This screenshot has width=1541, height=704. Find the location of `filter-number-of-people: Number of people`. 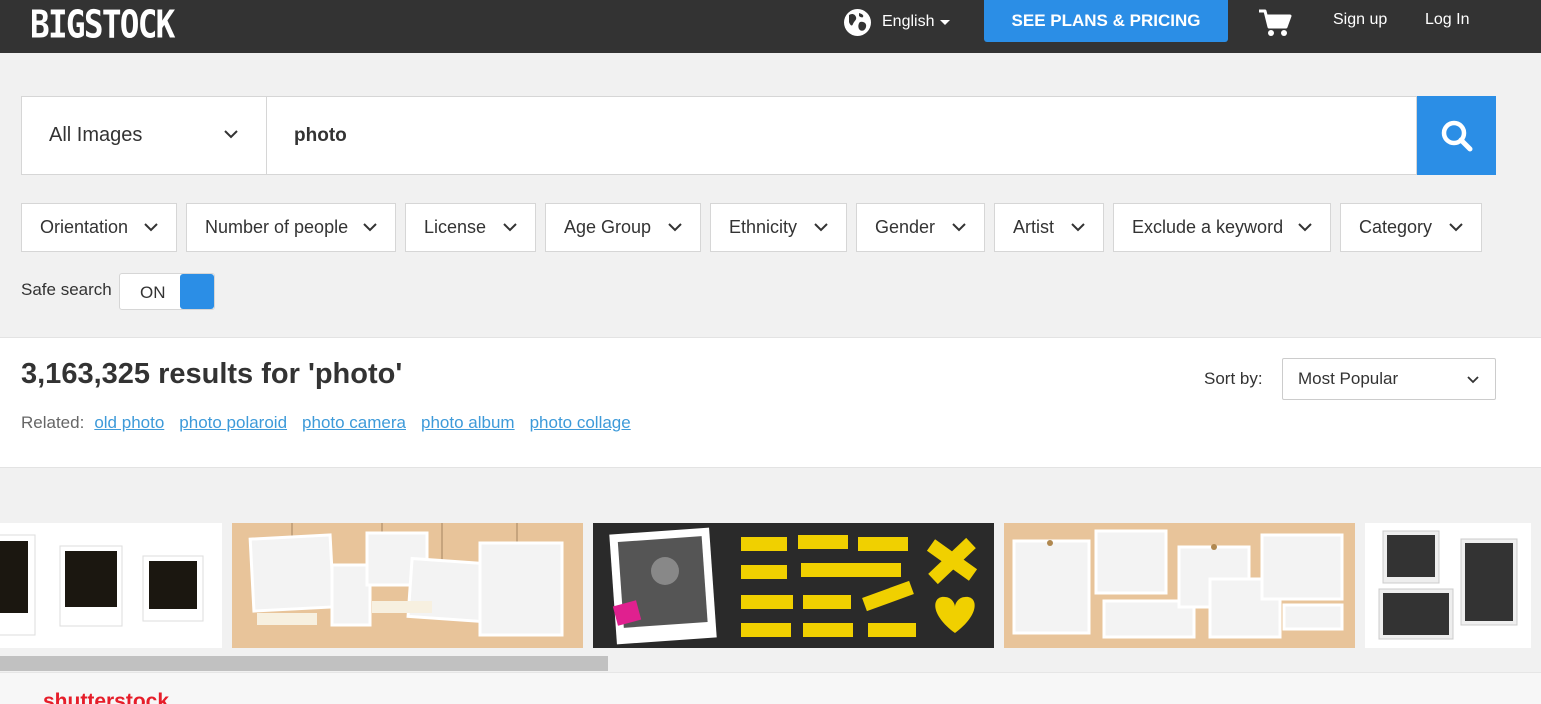

filter-number-of-people: Number of people is located at coordinates (291, 227).